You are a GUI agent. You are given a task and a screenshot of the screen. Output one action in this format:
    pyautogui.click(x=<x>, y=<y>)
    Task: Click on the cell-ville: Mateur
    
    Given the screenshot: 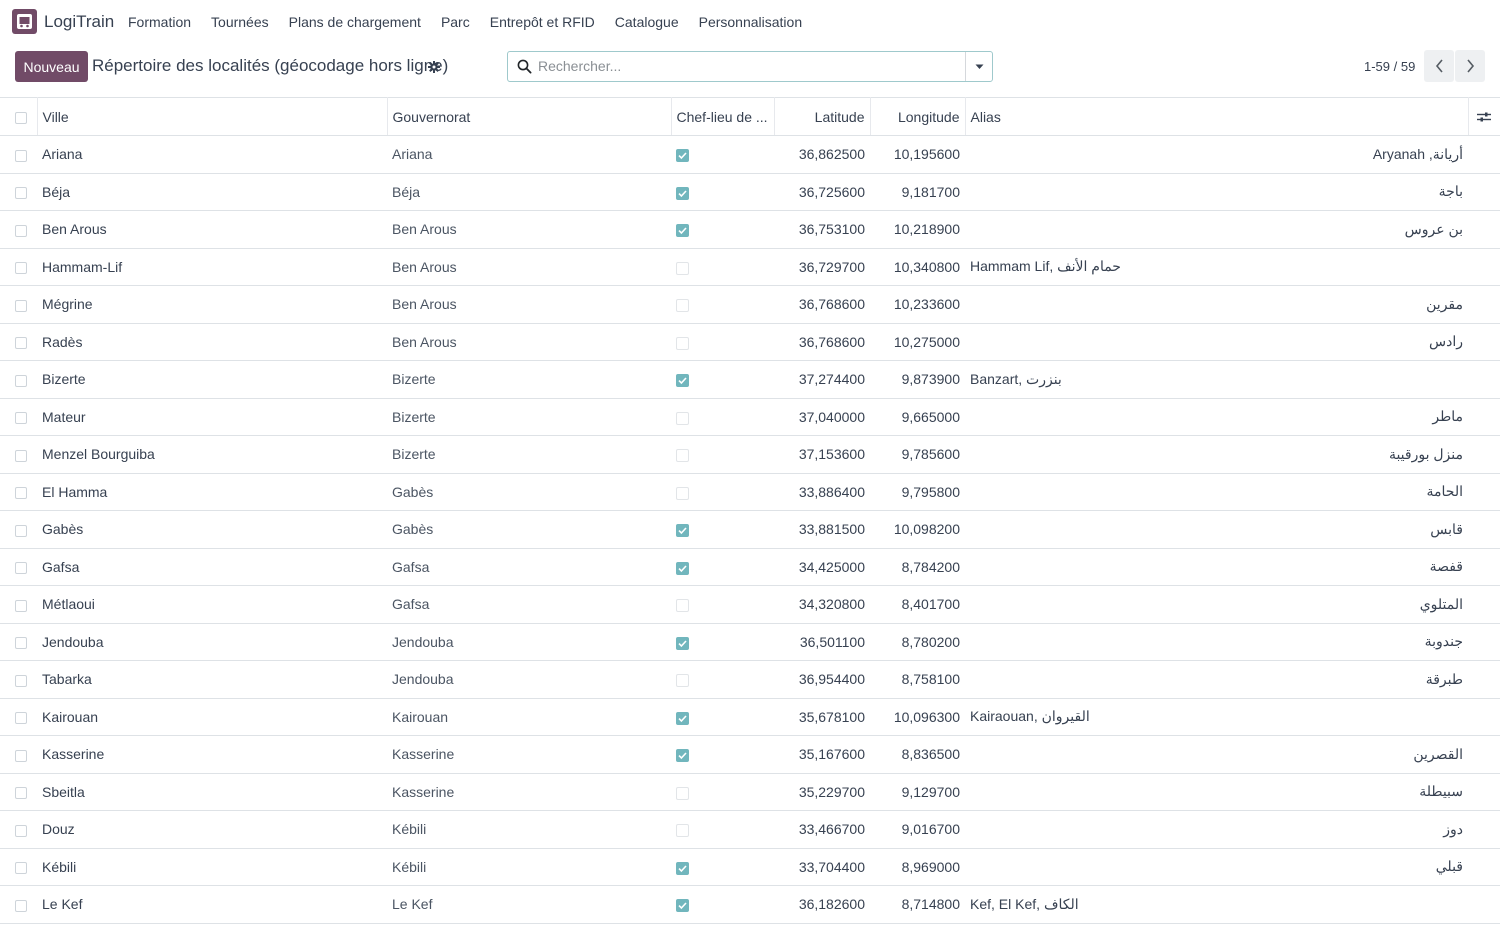 What is the action you would take?
    pyautogui.click(x=212, y=417)
    